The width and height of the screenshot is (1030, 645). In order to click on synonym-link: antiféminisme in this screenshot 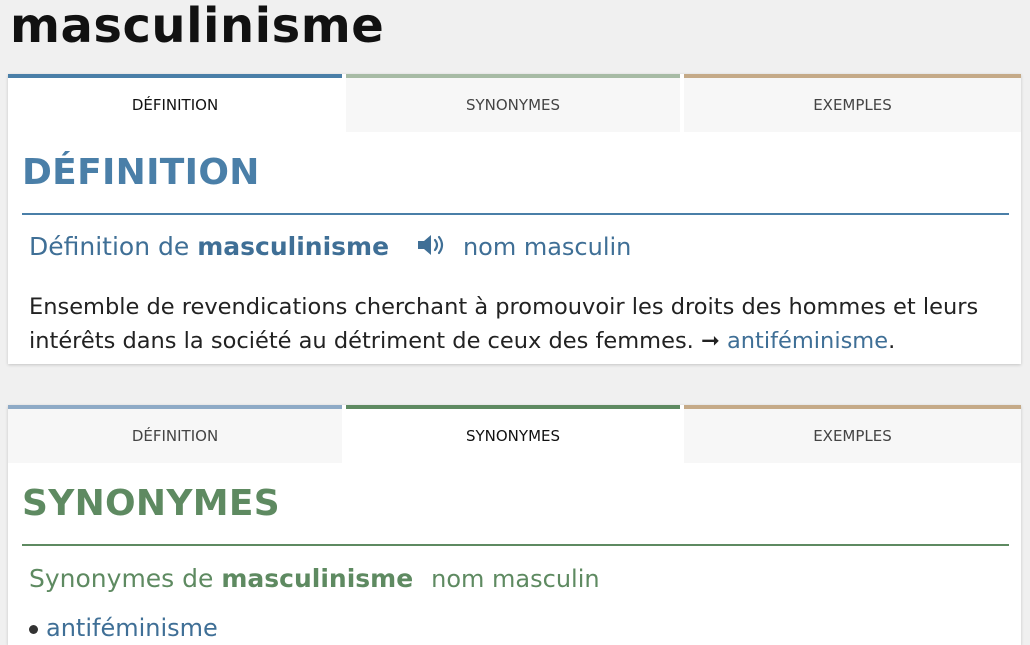, I will do `click(132, 628)`.